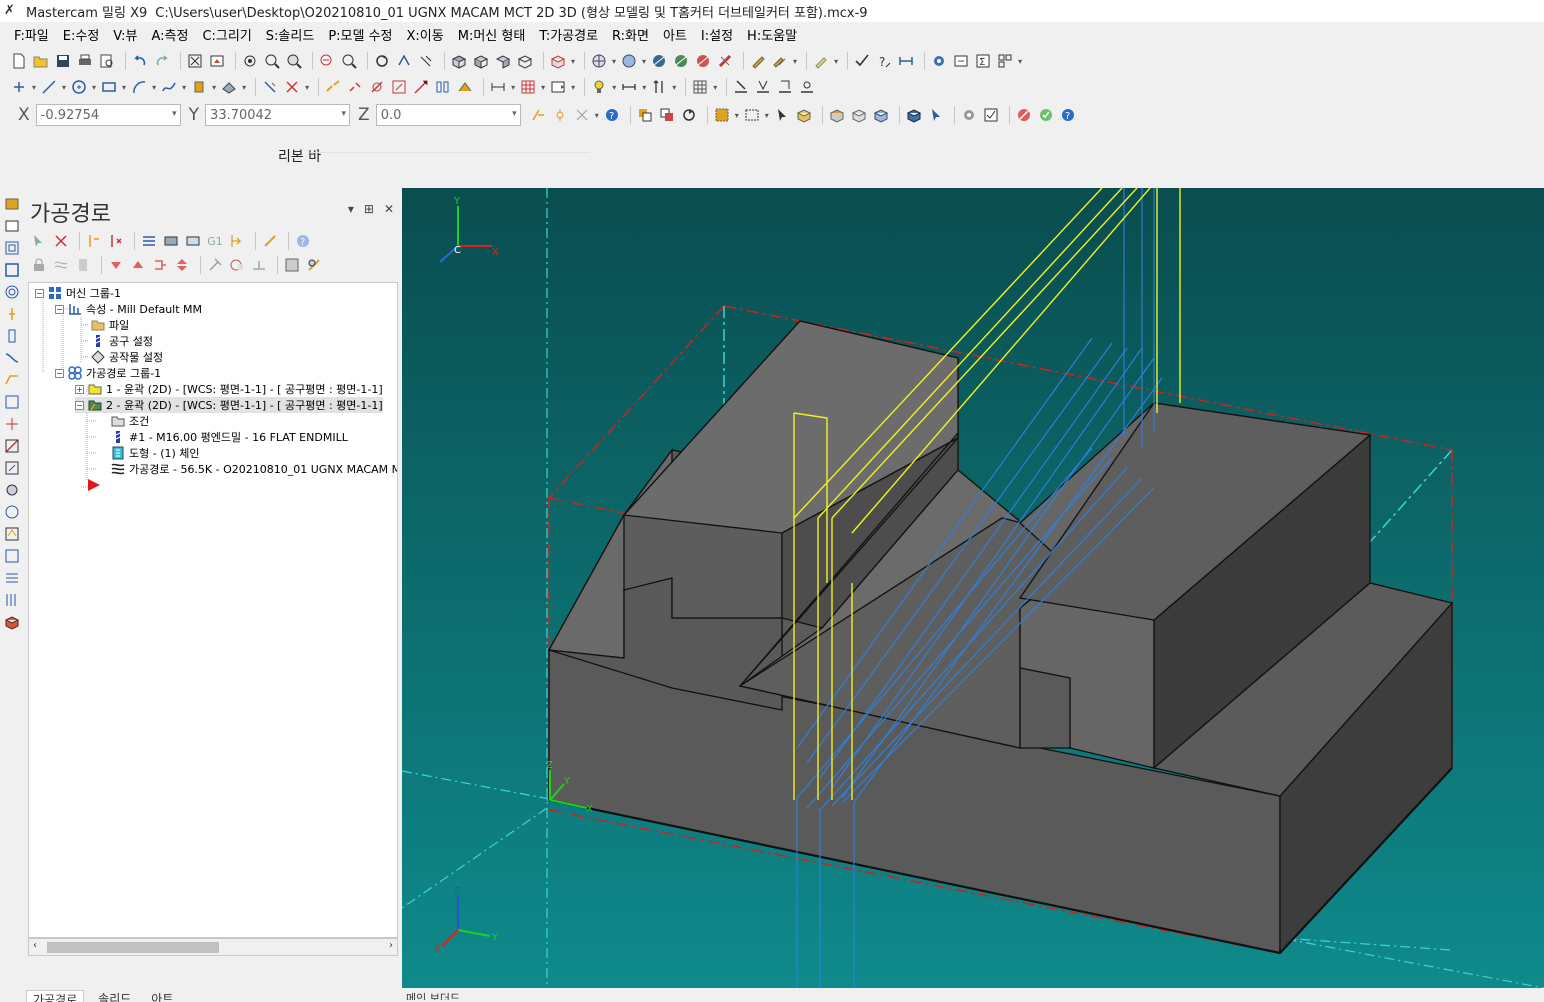  I want to click on menu-model-prep: P:모델 수정, so click(360, 34).